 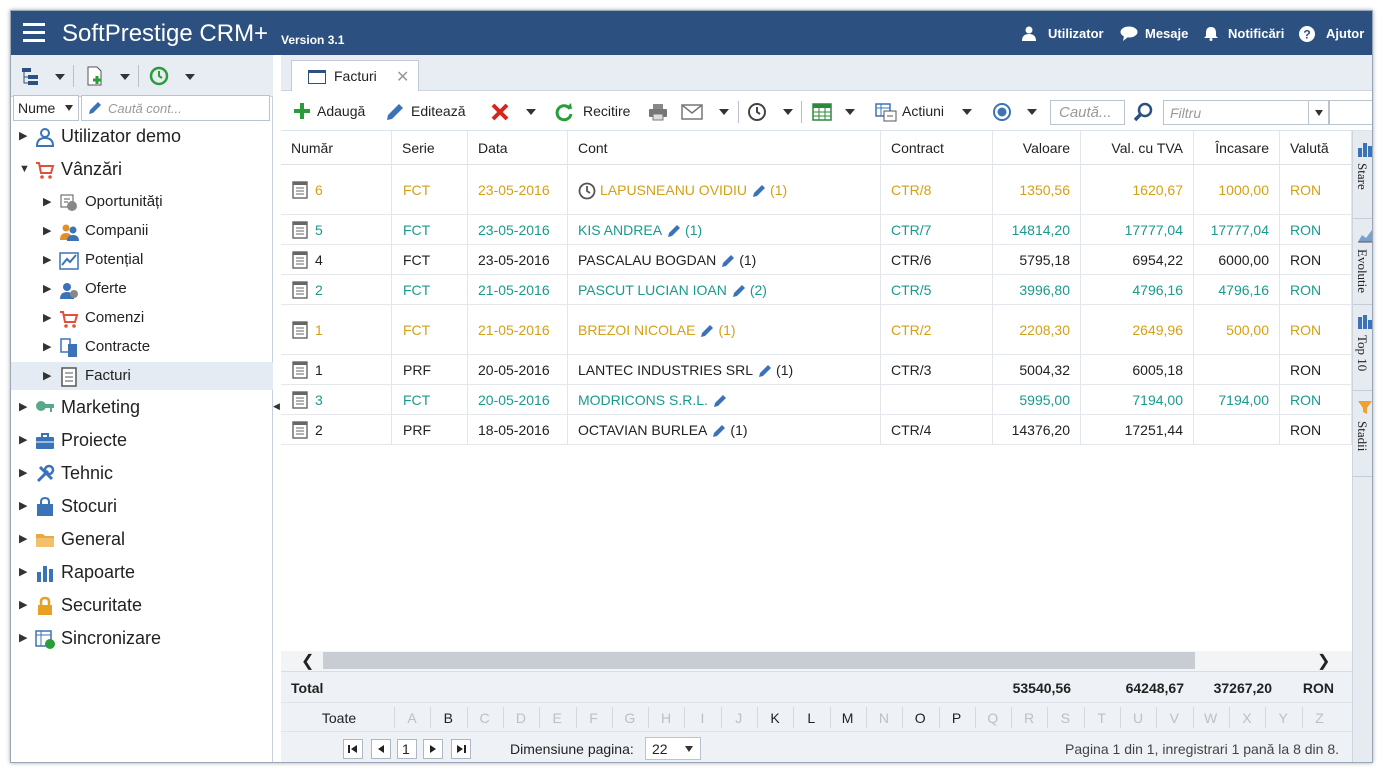 I want to click on target-icon, so click(x=1002, y=112).